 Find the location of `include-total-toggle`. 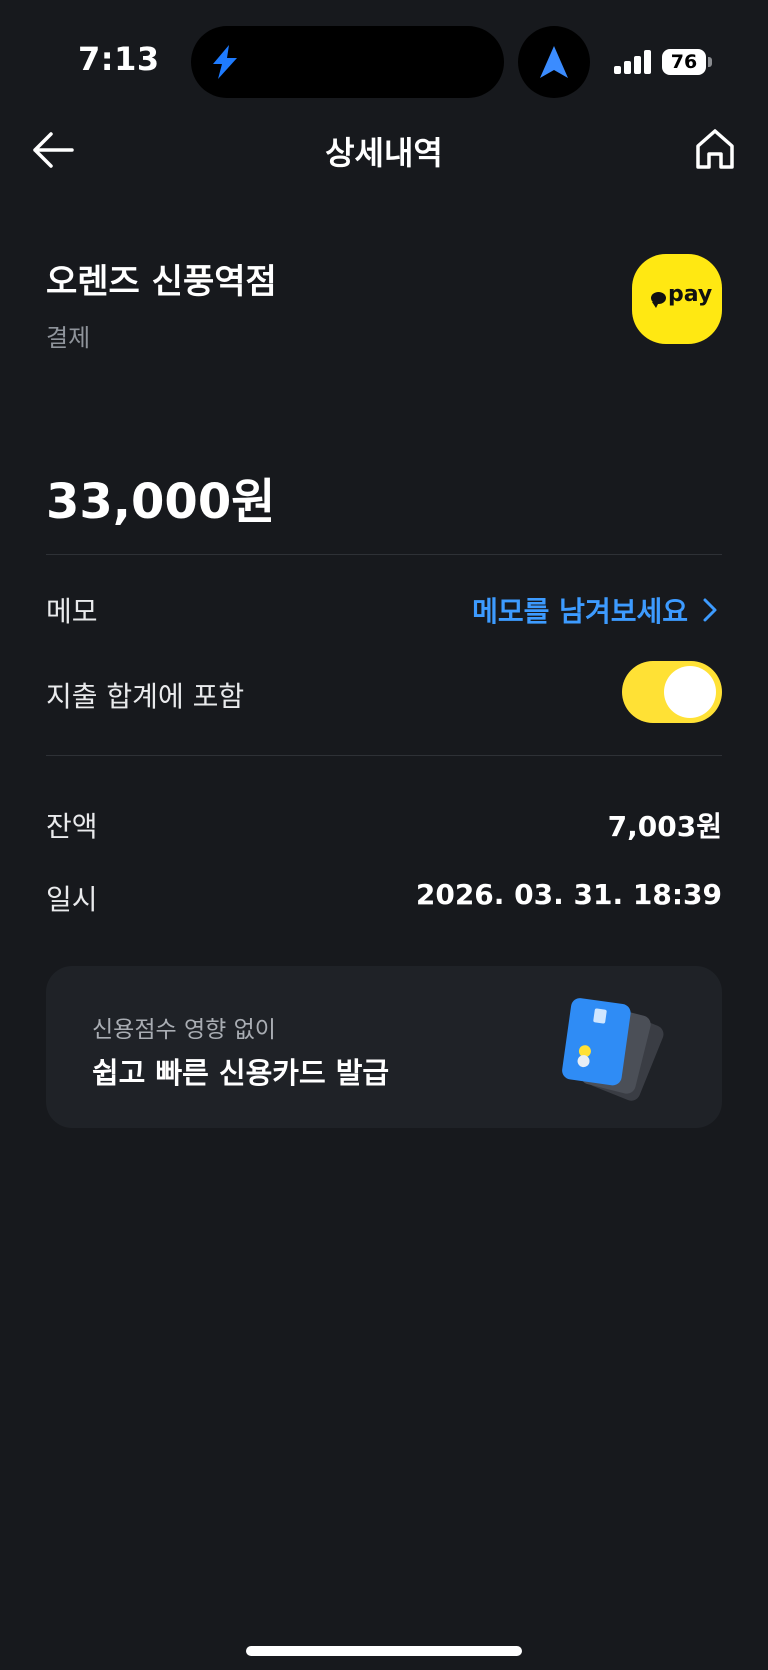

include-total-toggle is located at coordinates (672, 692).